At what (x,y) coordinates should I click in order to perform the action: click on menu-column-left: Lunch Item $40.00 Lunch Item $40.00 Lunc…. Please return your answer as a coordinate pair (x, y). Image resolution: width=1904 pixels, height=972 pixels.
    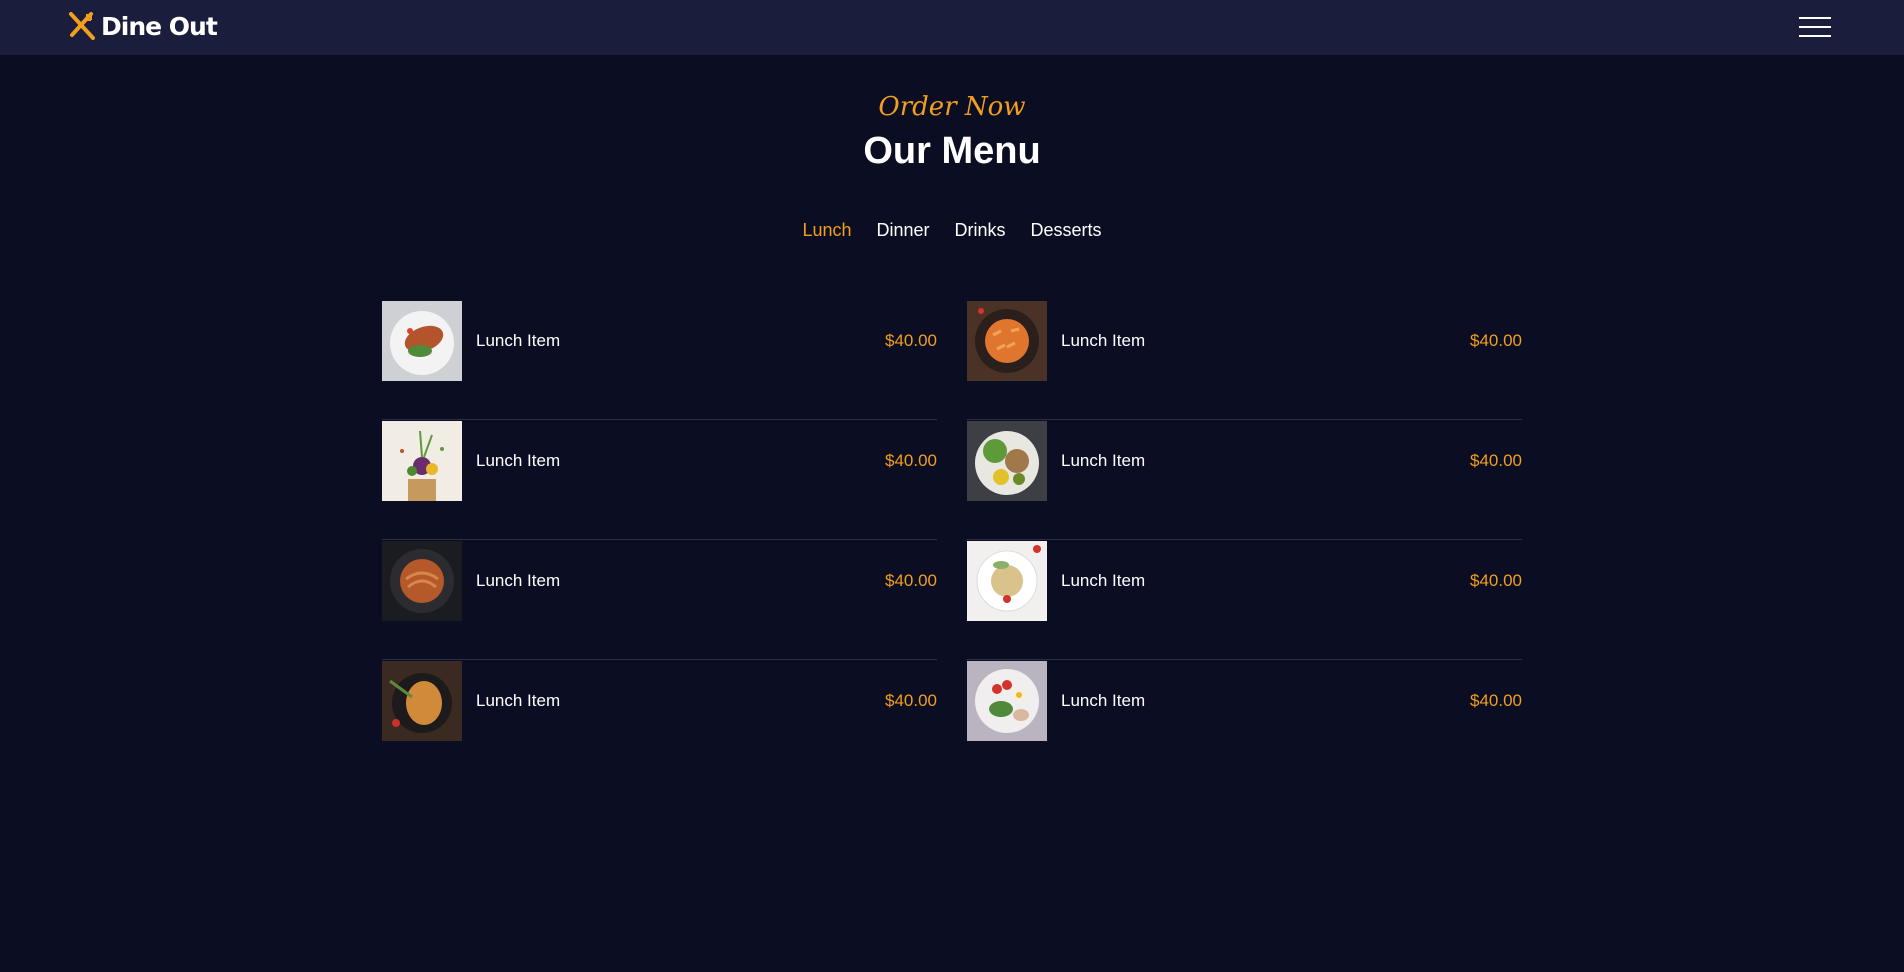
    Looking at the image, I should click on (659, 540).